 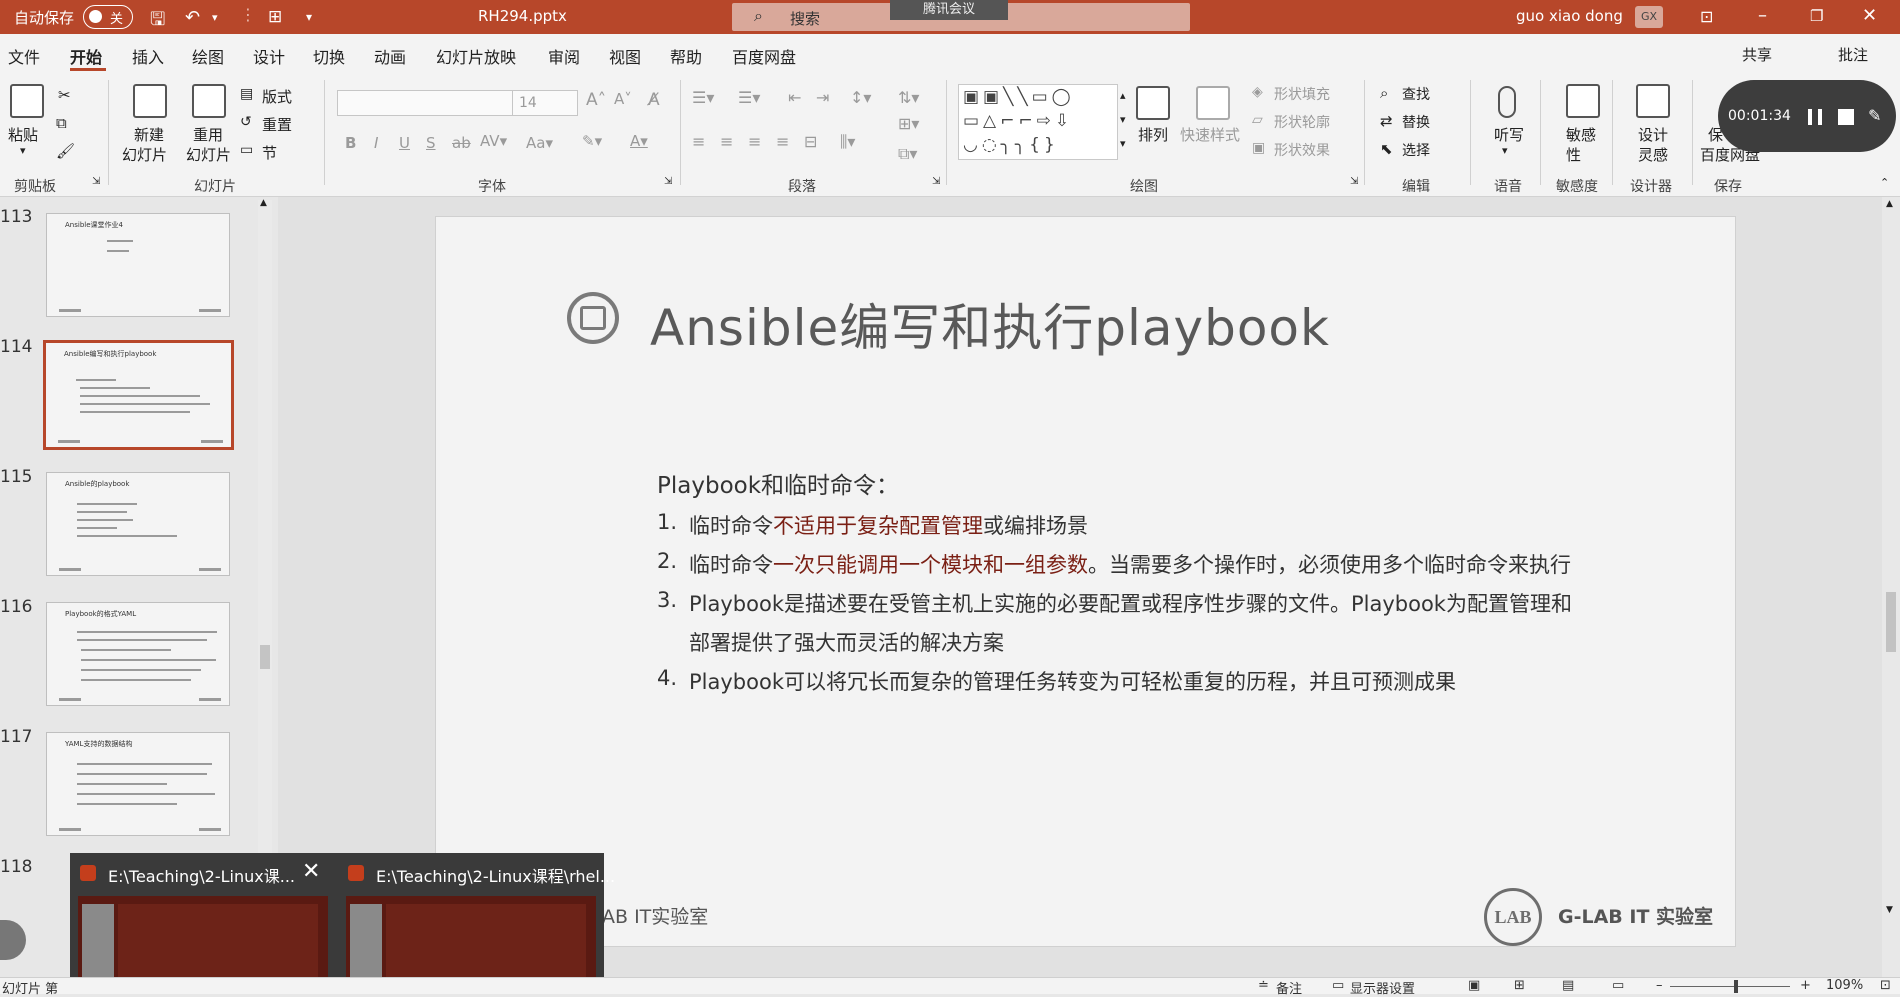 I want to click on paste-label: 粘贴, so click(x=23, y=134).